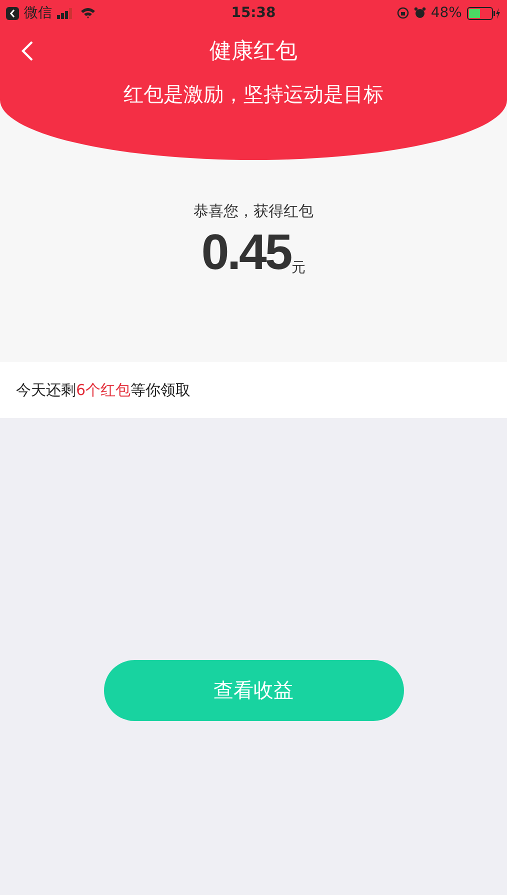 The width and height of the screenshot is (507, 895). What do you see at coordinates (446, 13) in the screenshot?
I see `battery-percent: 48%` at bounding box center [446, 13].